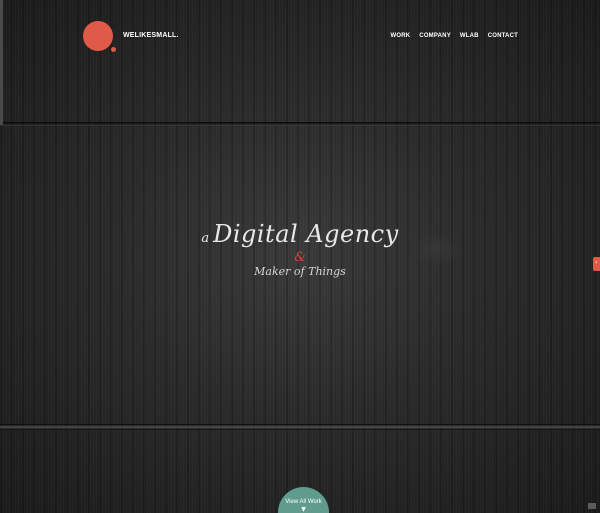 The image size is (600, 513). I want to click on logo: WELIKESMALL., so click(131, 36).